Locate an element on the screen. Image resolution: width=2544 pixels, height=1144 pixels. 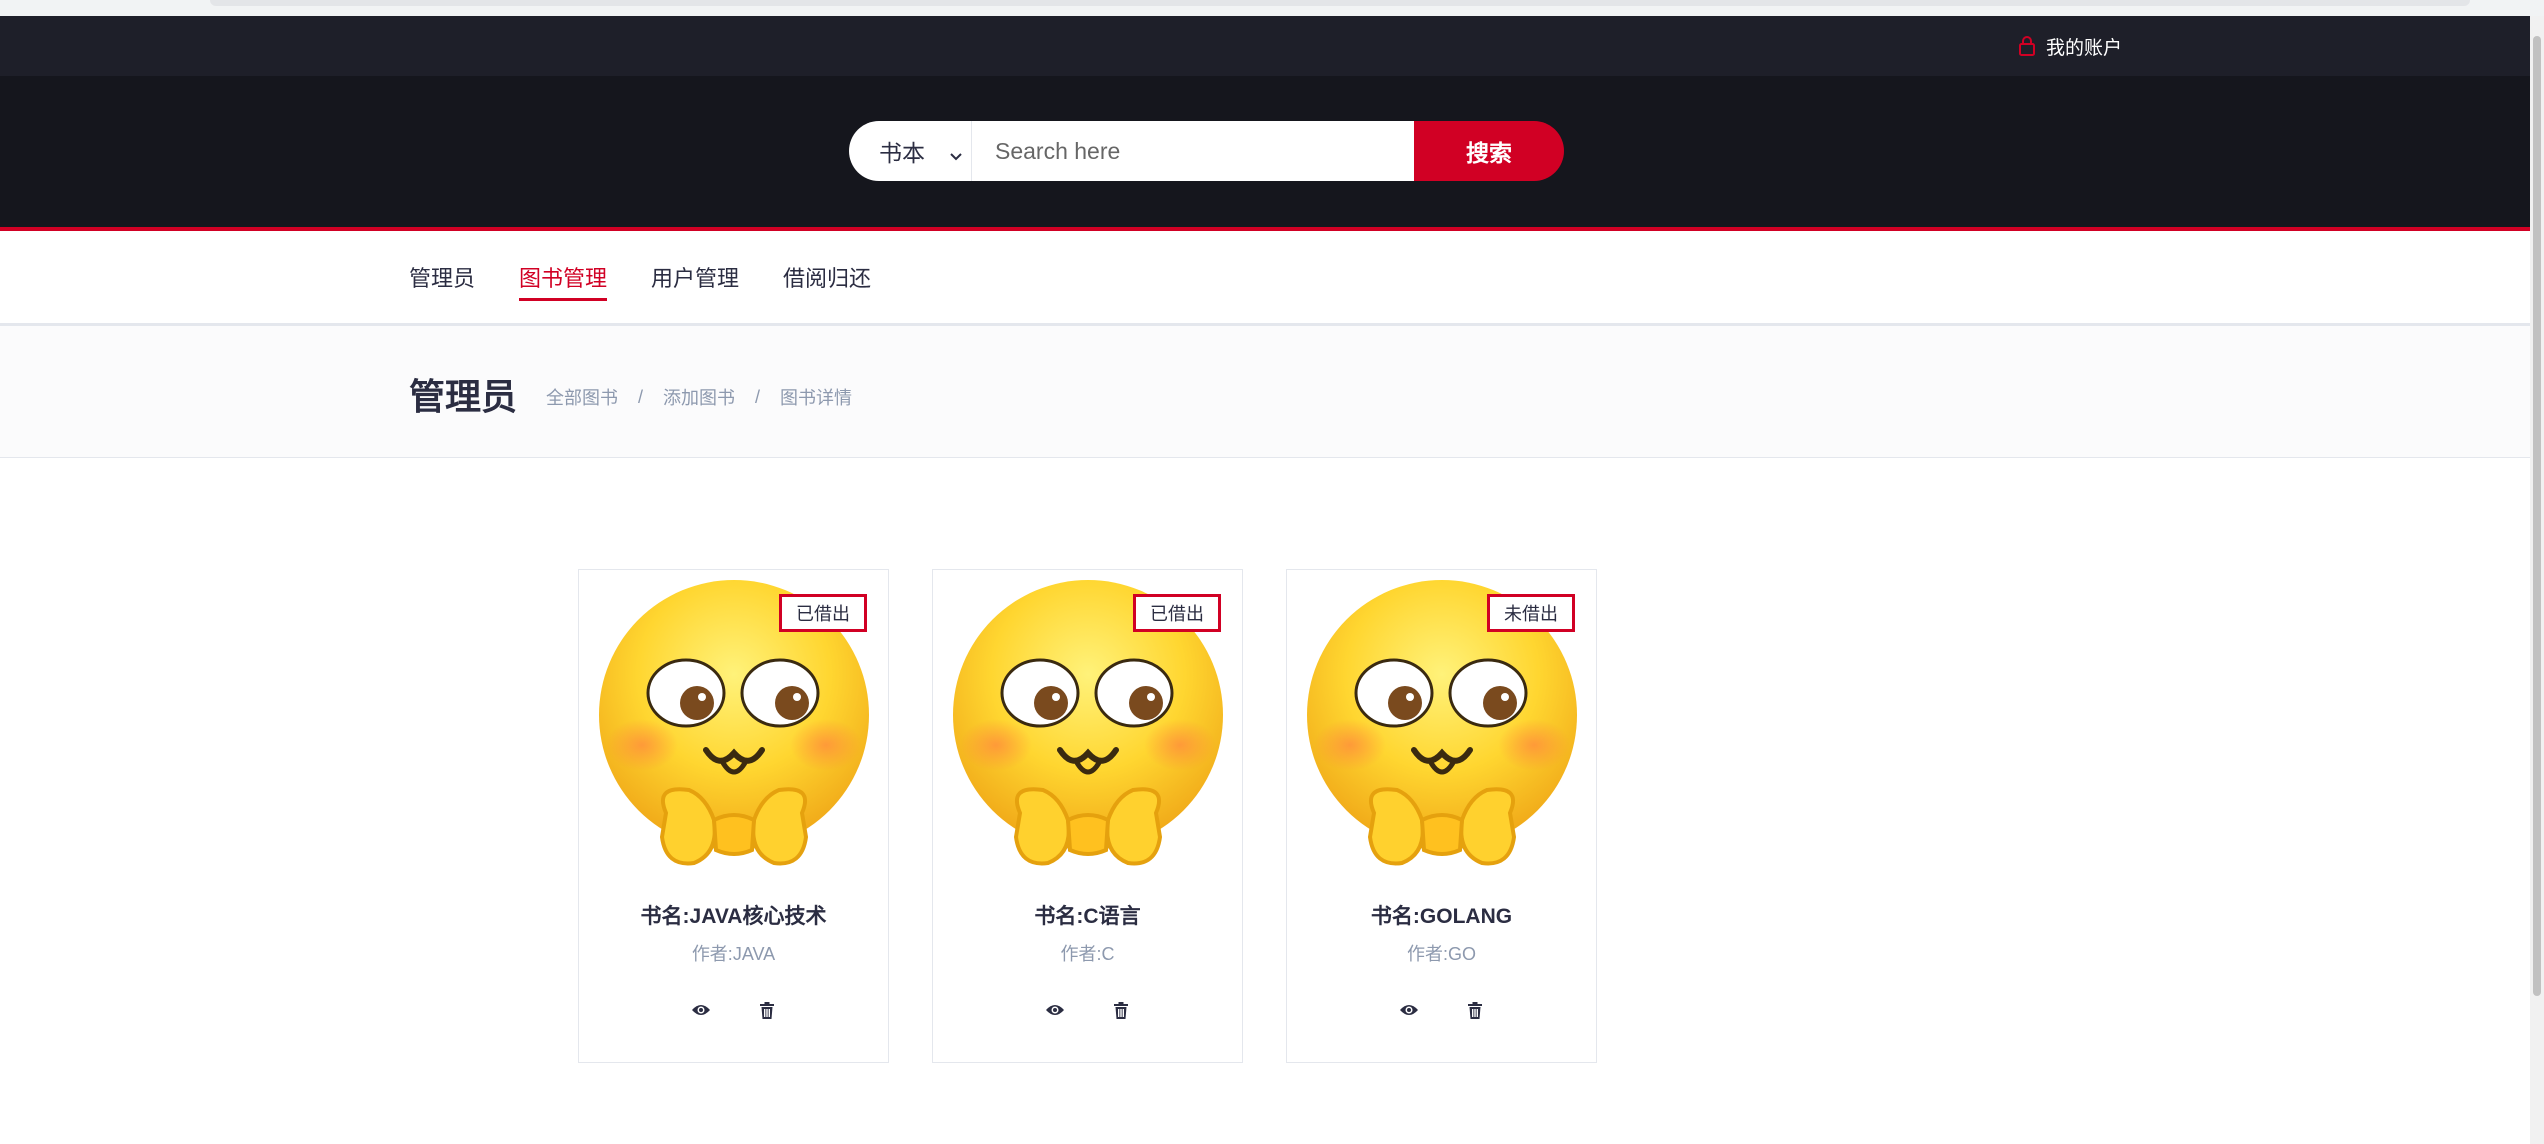
book-card: 已借出 书名:JAVA核心技术 作者:JAVA is located at coordinates (733, 816).